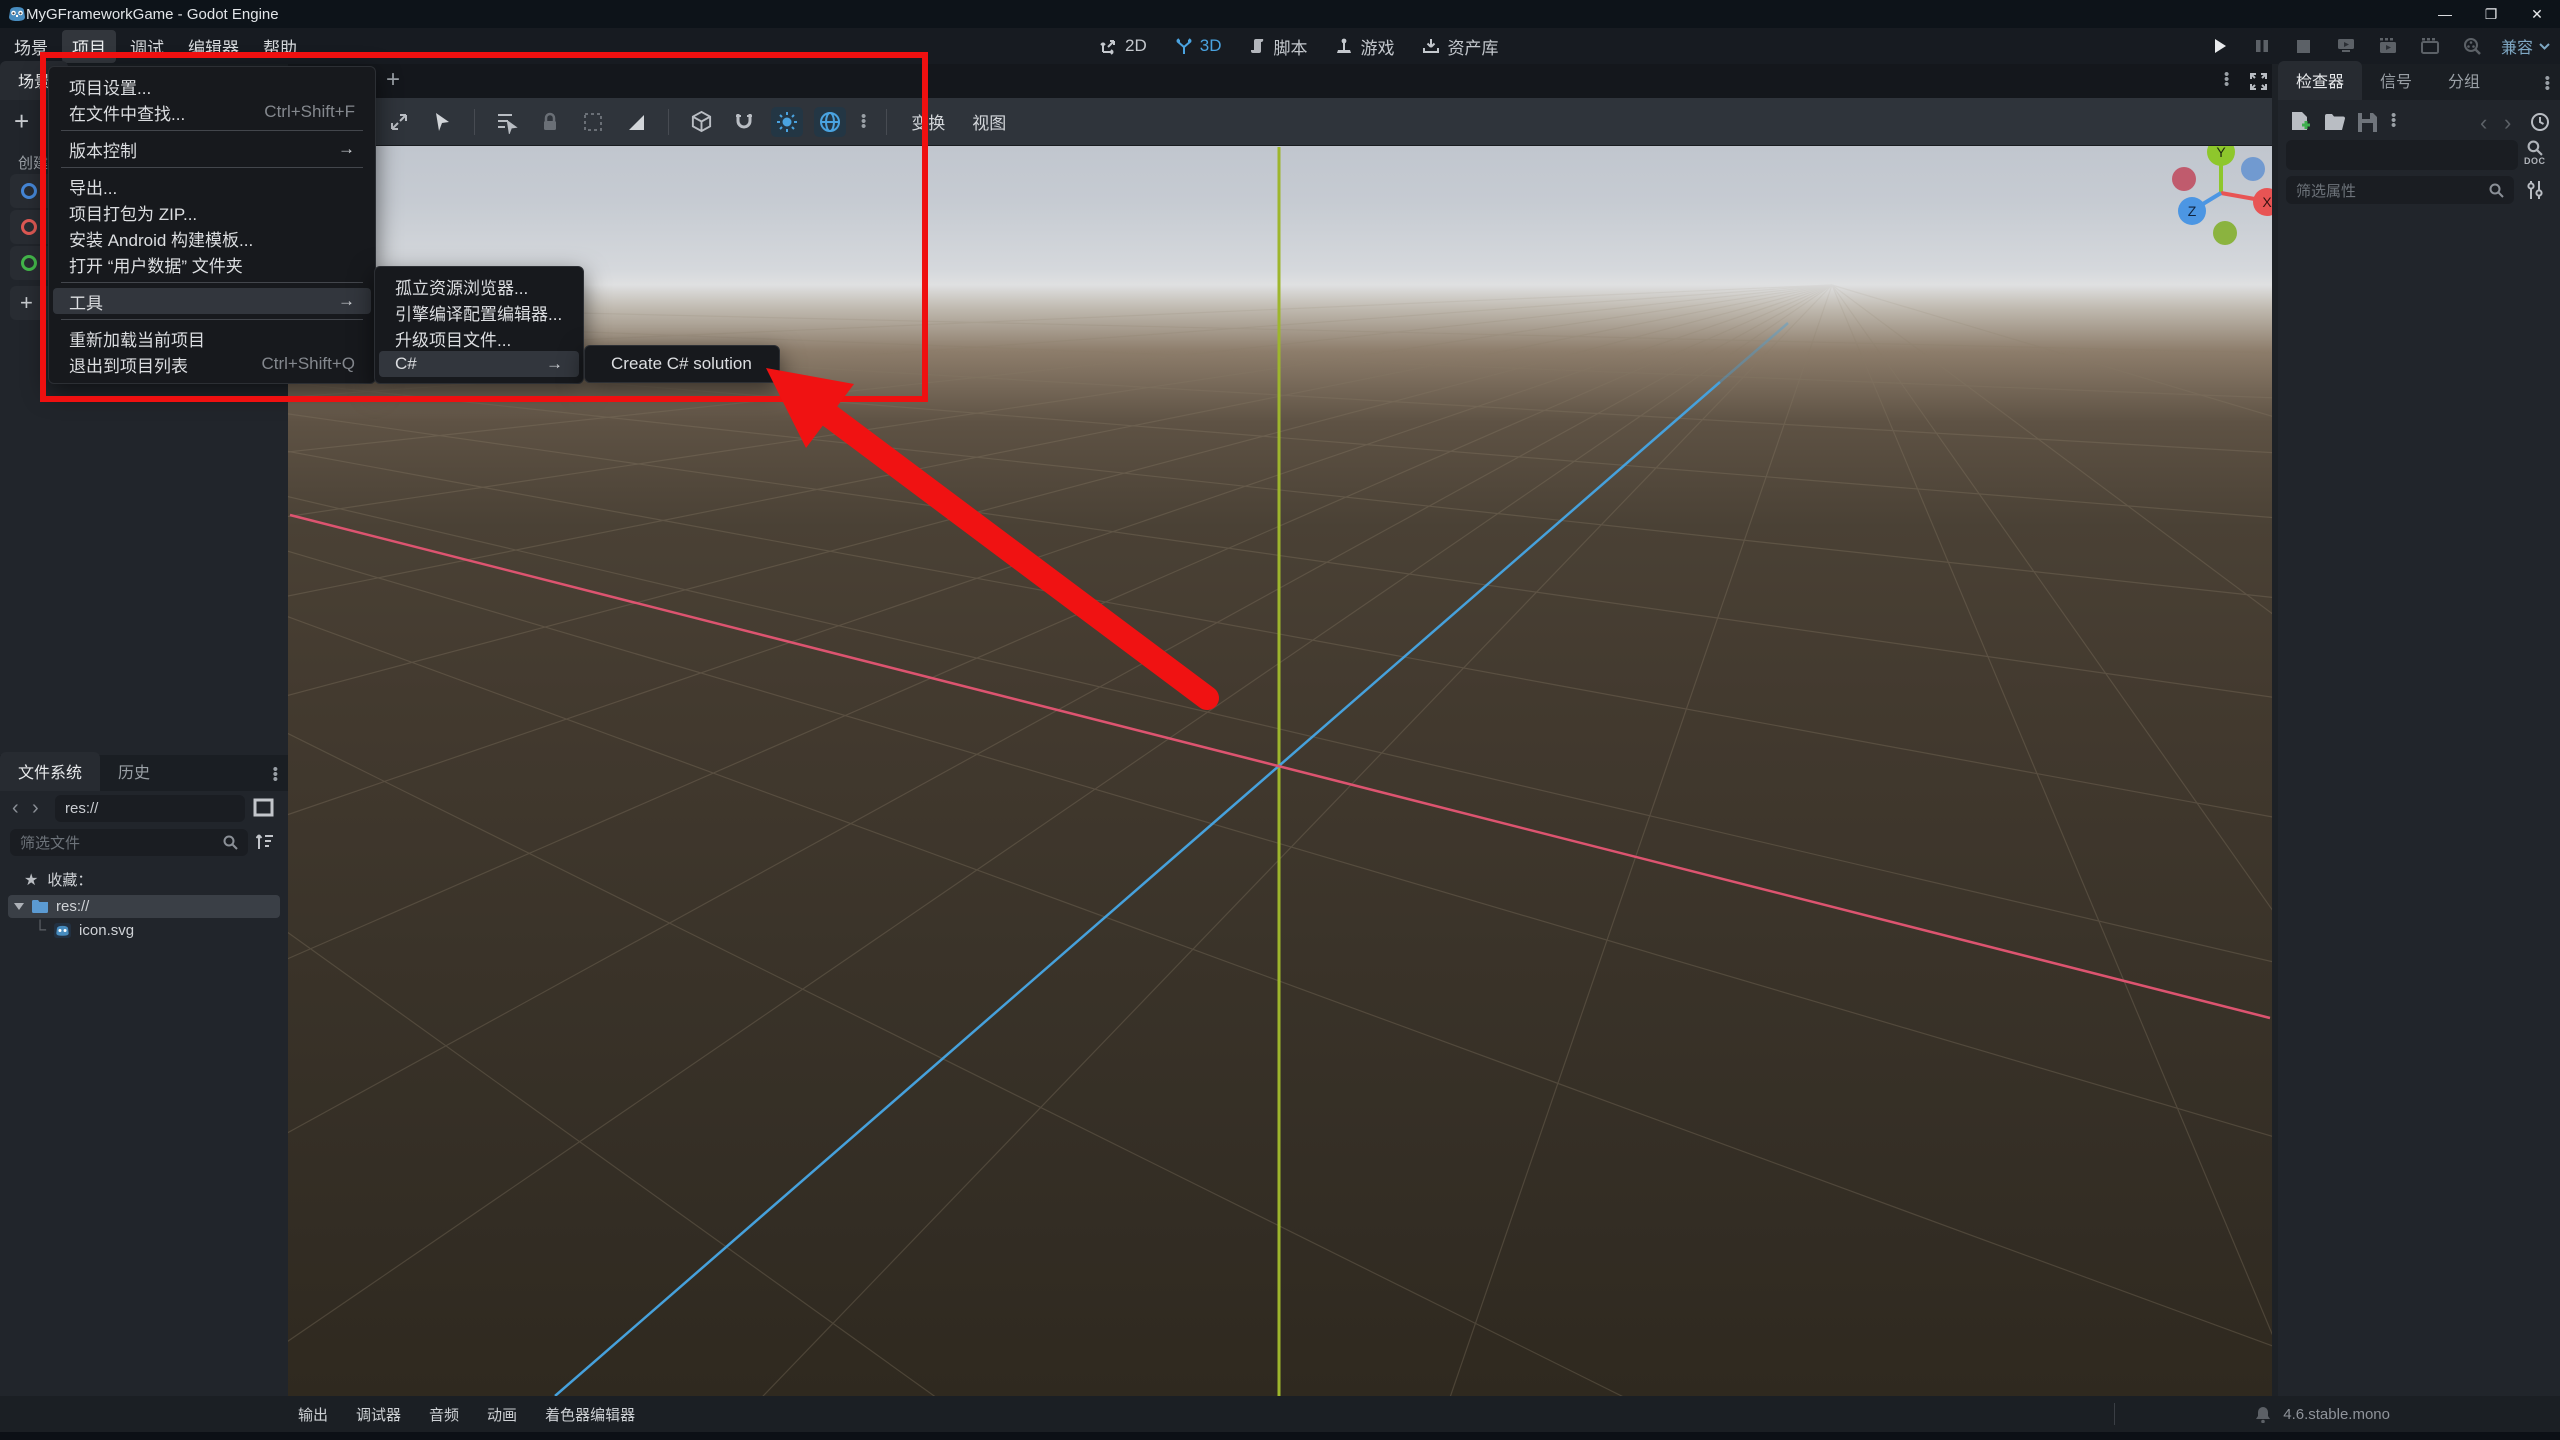 The height and width of the screenshot is (1440, 2560). Describe the element at coordinates (2388, 46) in the screenshot. I see `play-scene-button` at that location.